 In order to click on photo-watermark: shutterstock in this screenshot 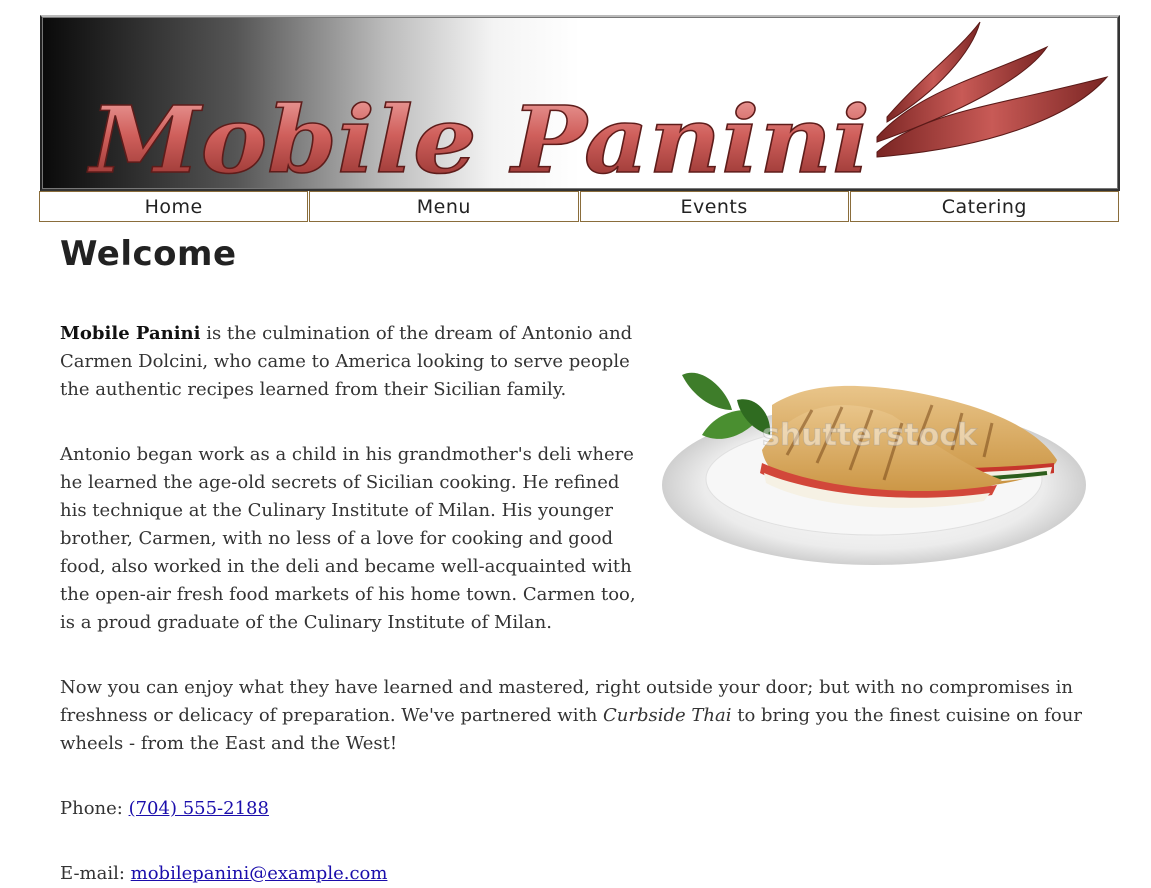, I will do `click(870, 435)`.